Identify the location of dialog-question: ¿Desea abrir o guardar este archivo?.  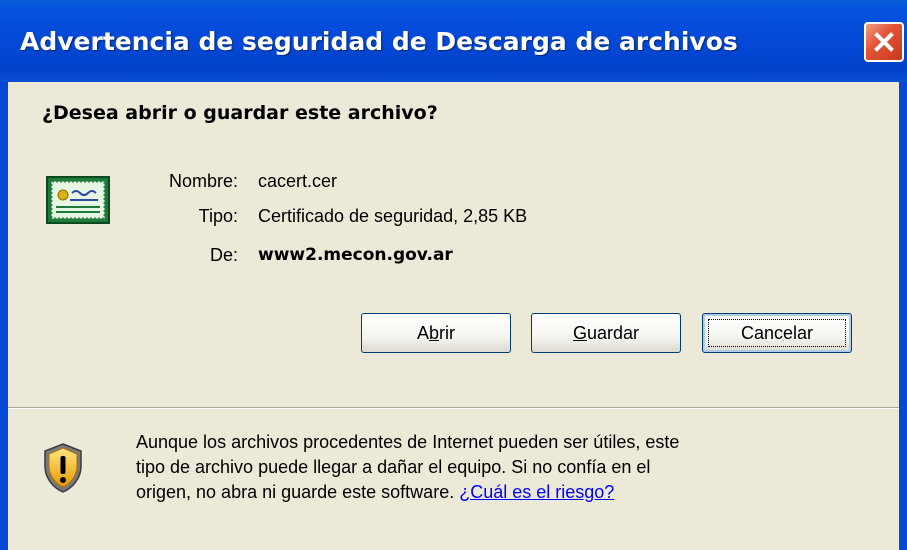
(240, 113).